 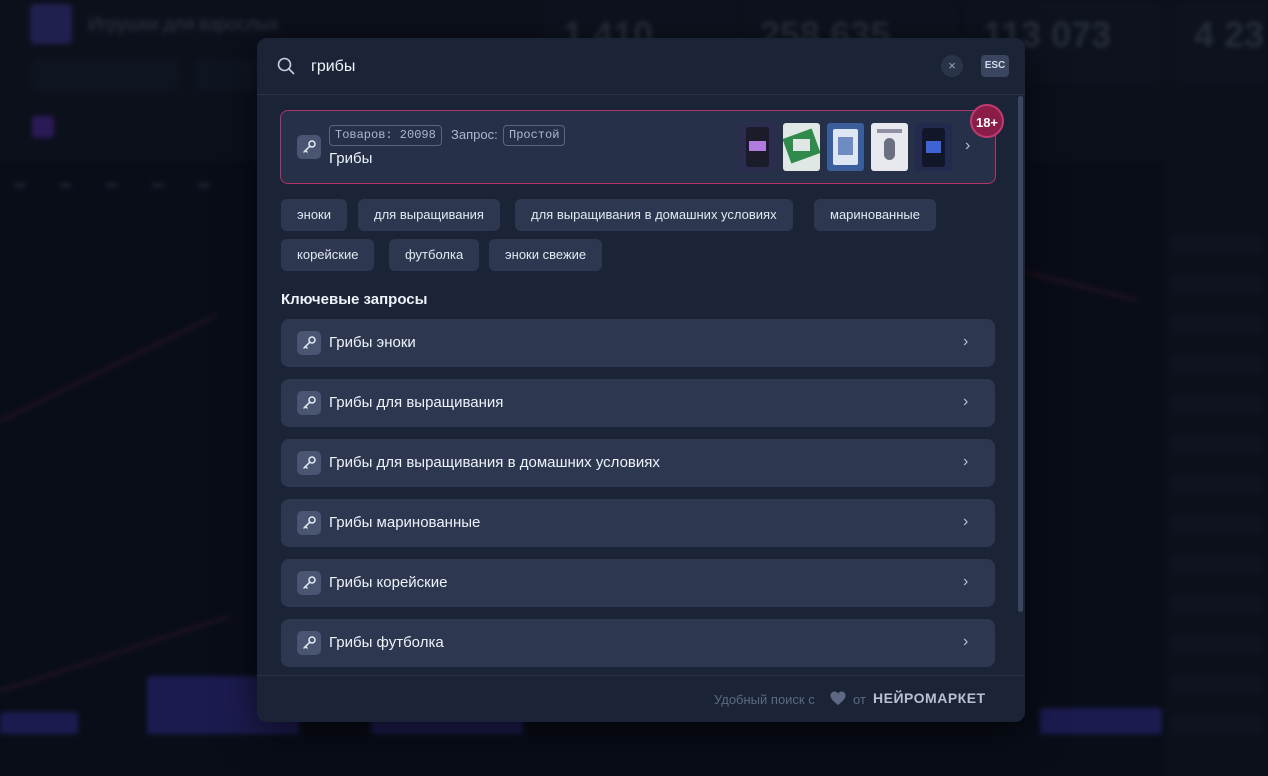 I want to click on key-query-label: Грибы эноки, so click(x=372, y=342).